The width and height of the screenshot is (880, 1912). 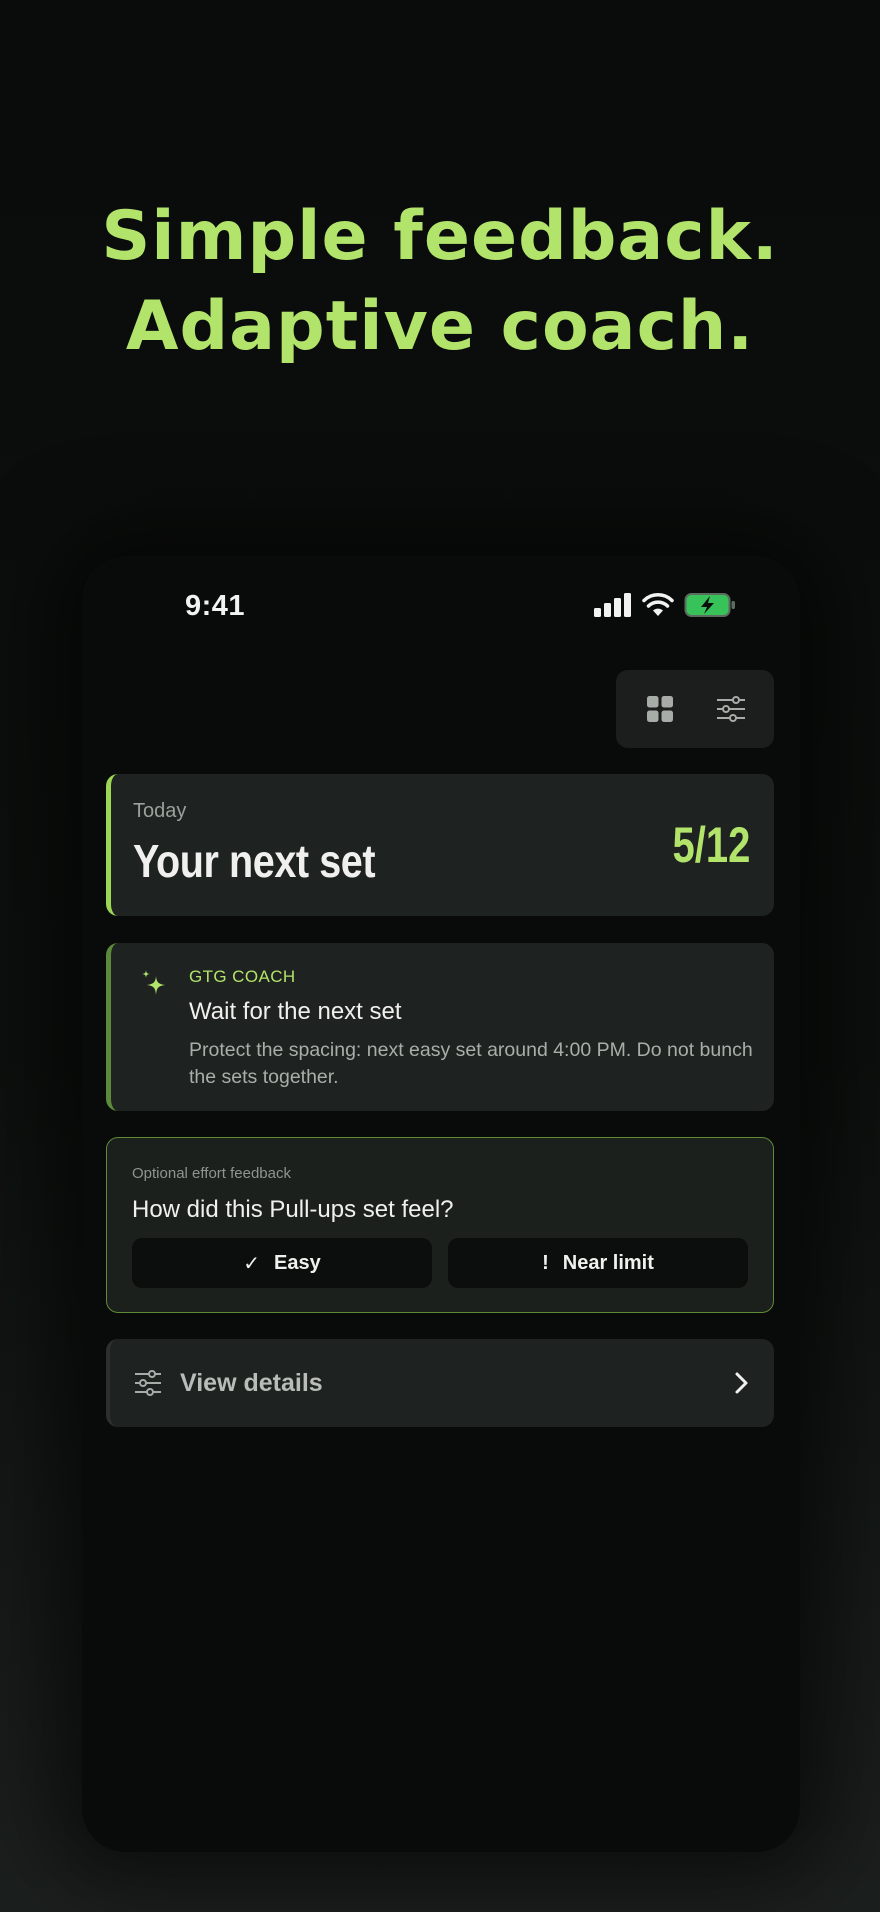 I want to click on feedback-label: Optional effort feedback, so click(x=211, y=1173).